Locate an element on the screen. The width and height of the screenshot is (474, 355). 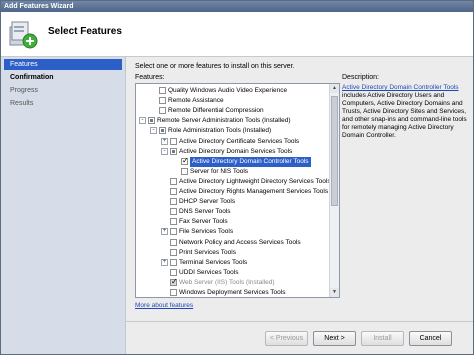
wizard-header: Select Features is located at coordinates (237, 34).